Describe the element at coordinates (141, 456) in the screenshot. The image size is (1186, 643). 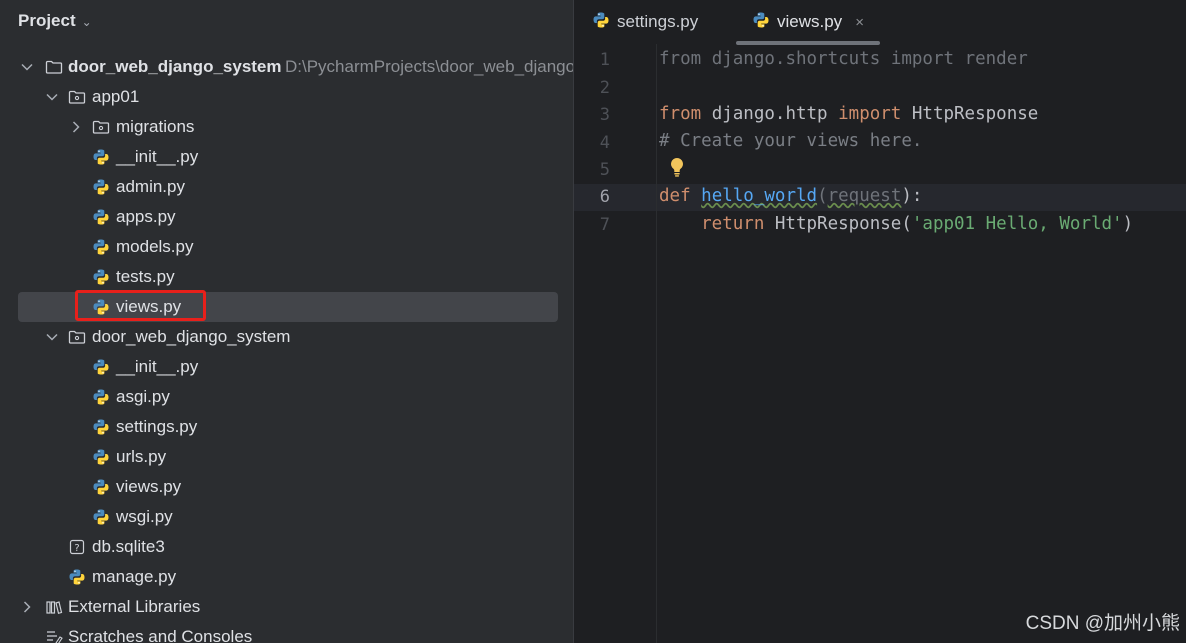
I see `tree-item-label: urls.py` at that location.